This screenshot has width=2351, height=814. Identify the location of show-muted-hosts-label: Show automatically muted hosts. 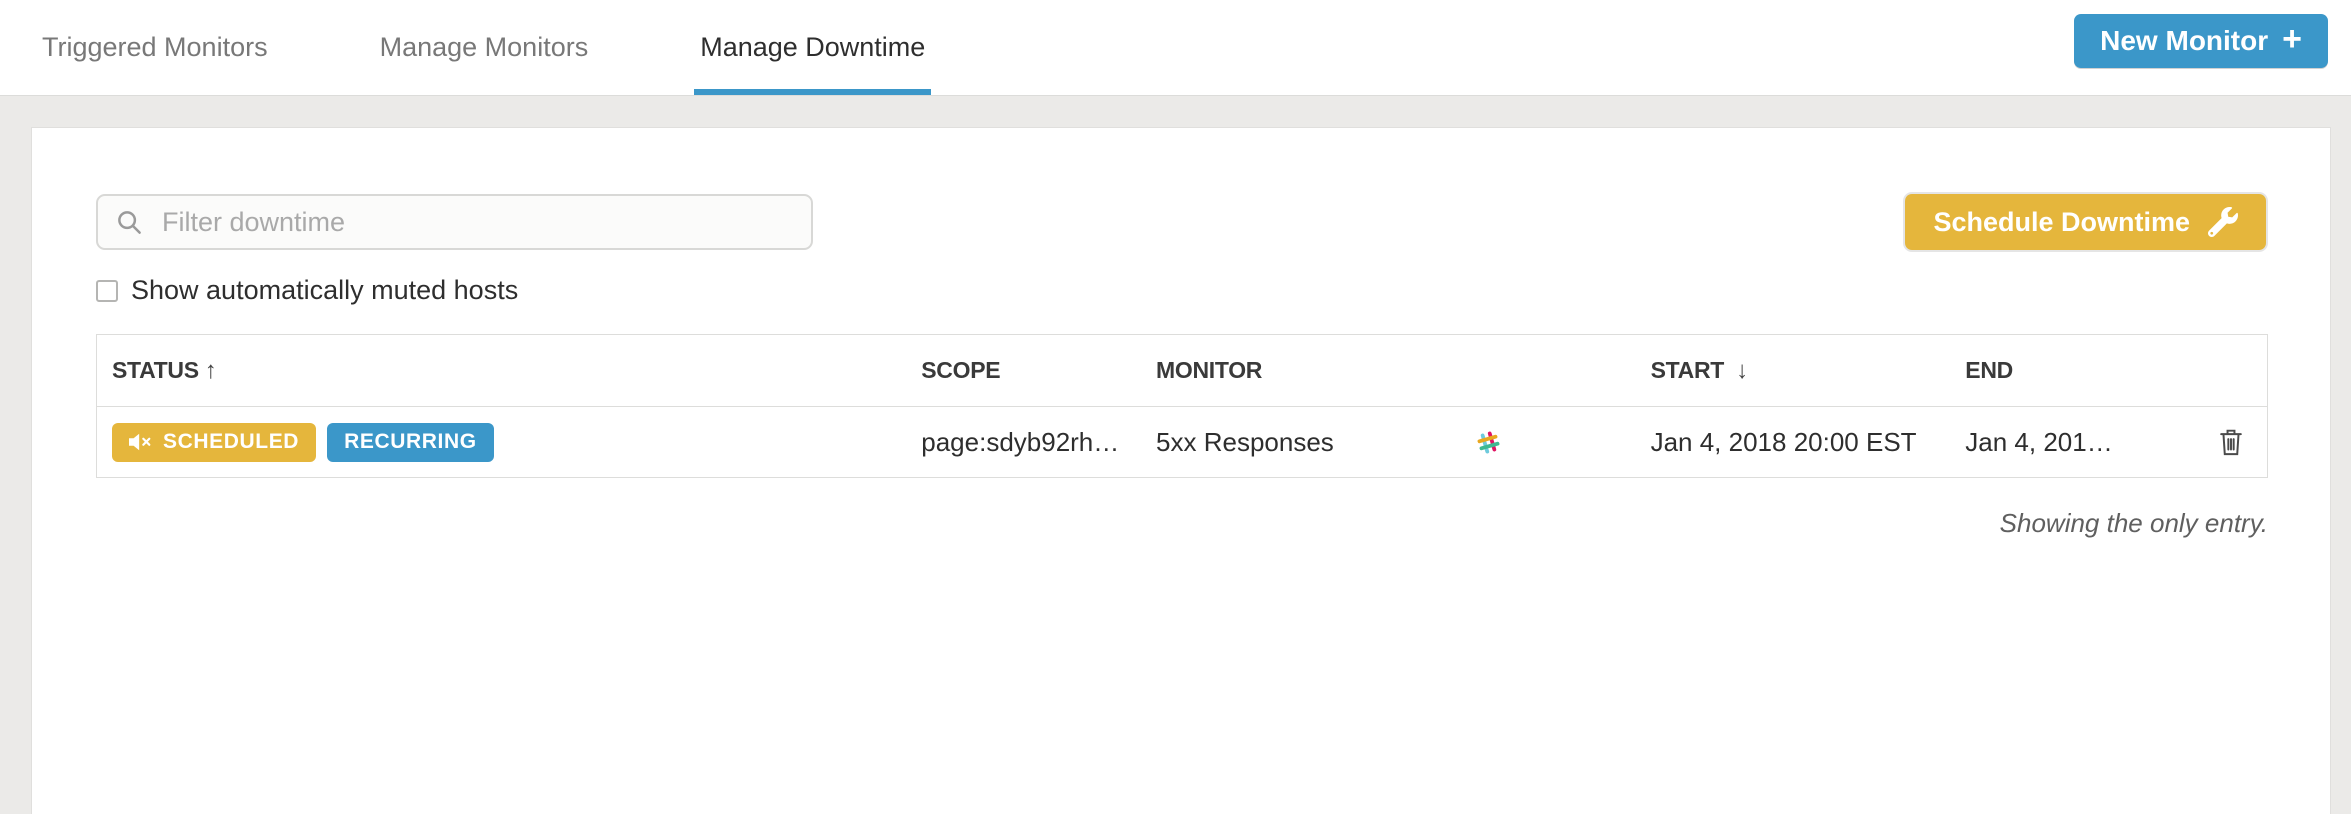
(325, 290).